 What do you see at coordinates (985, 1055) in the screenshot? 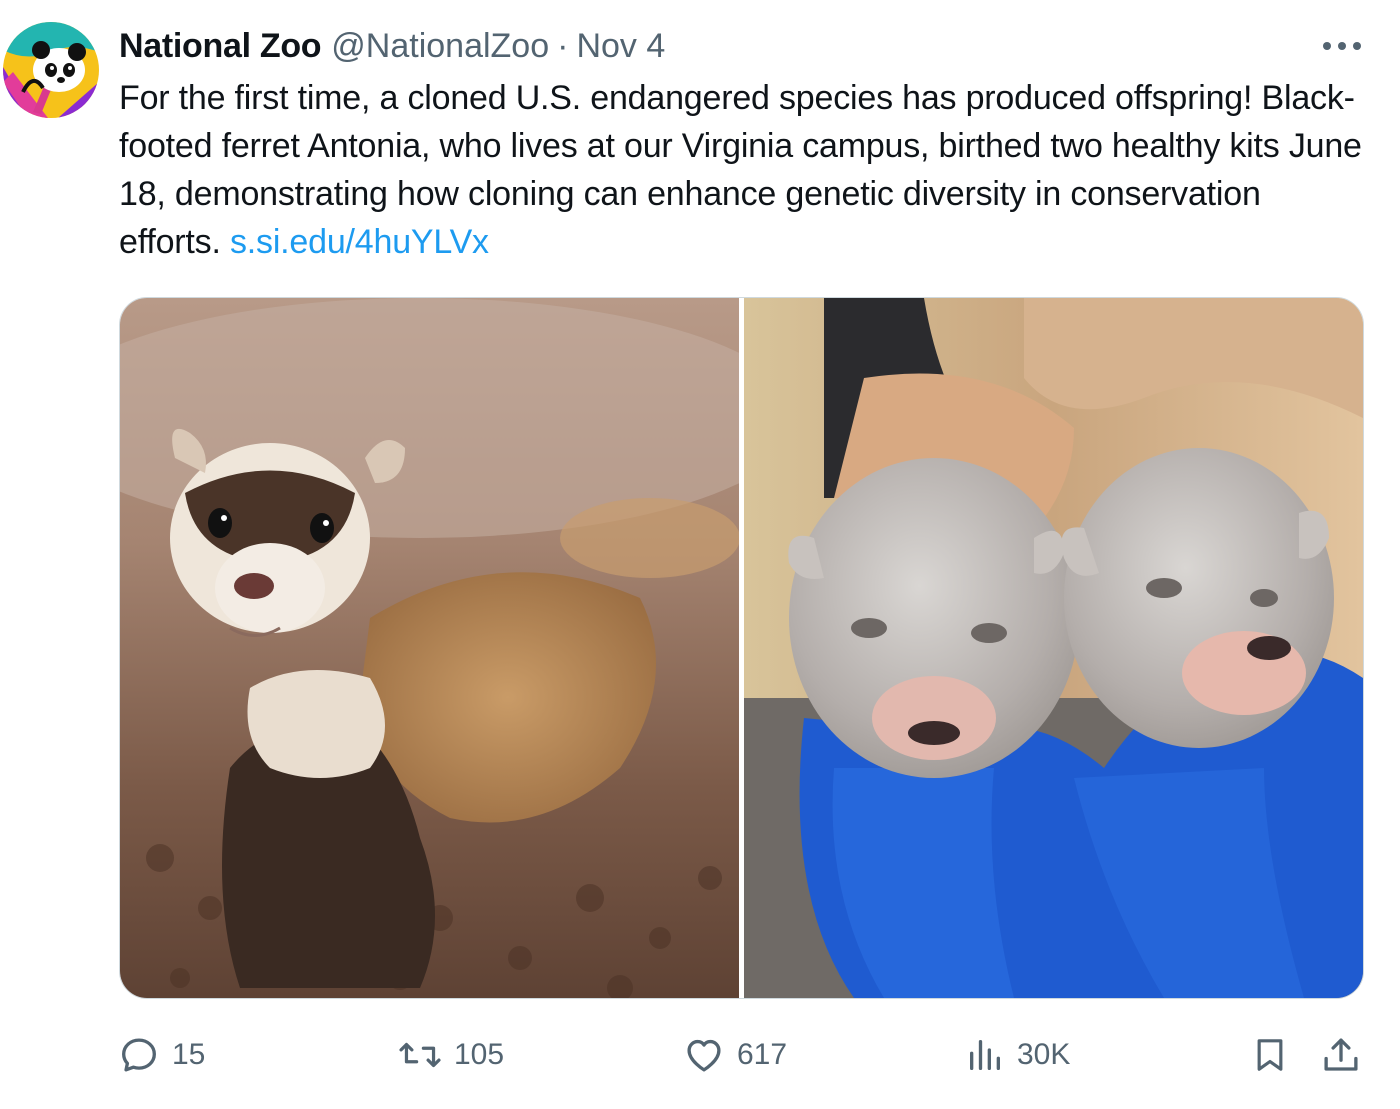
I see `analytics-icon` at bounding box center [985, 1055].